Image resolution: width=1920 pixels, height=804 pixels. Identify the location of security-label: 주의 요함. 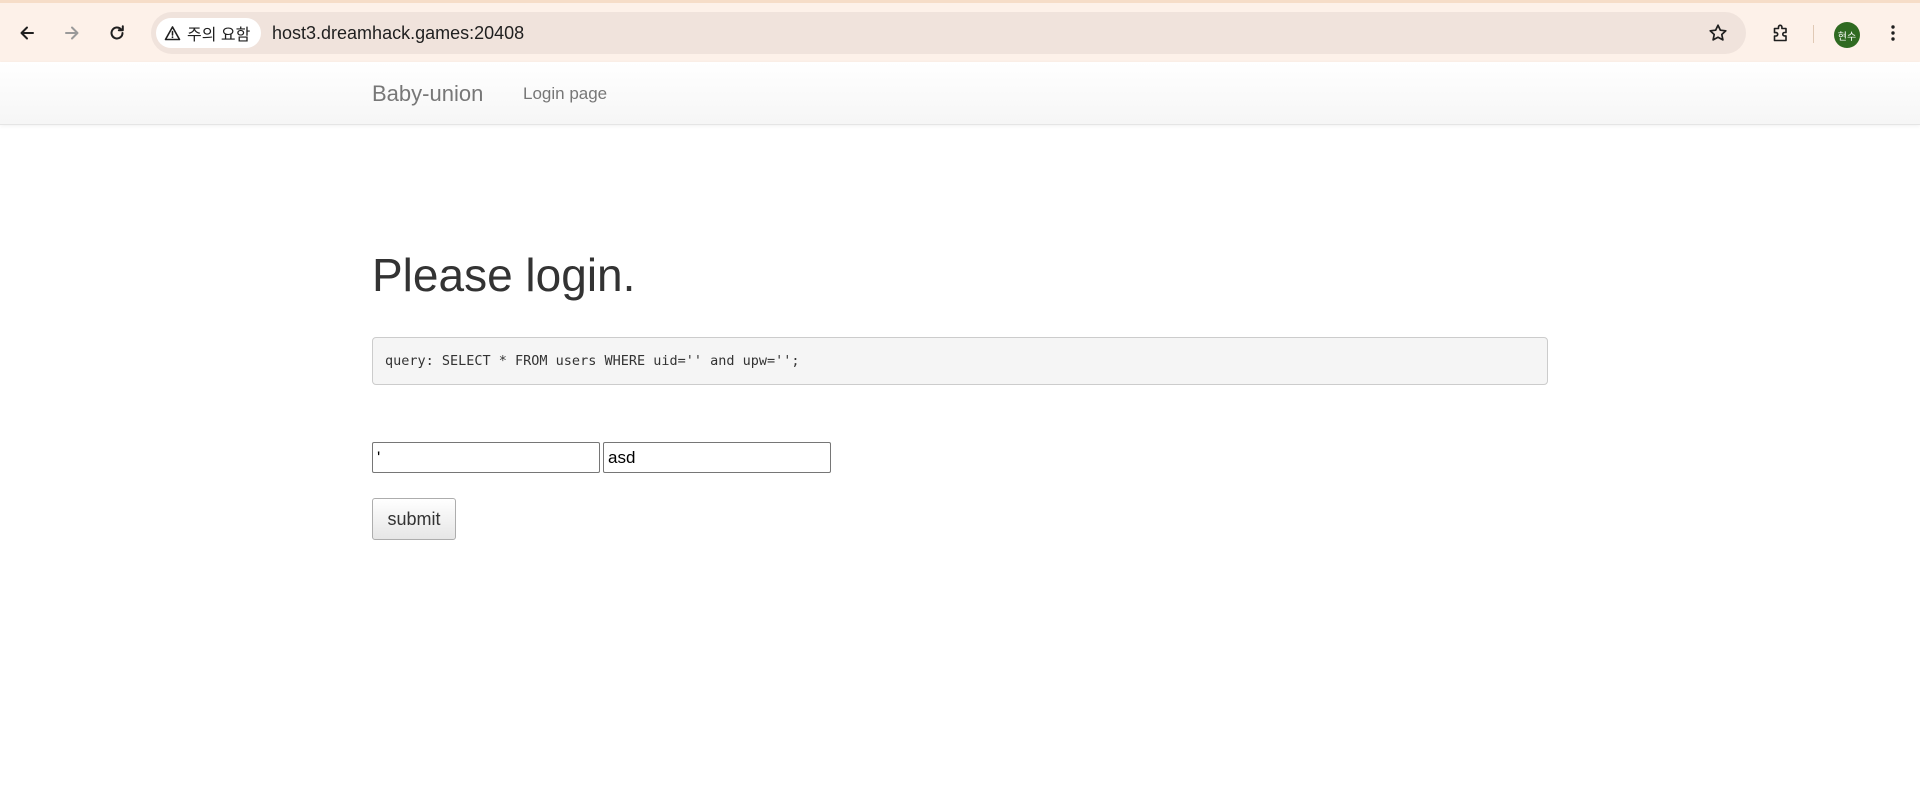
(219, 35).